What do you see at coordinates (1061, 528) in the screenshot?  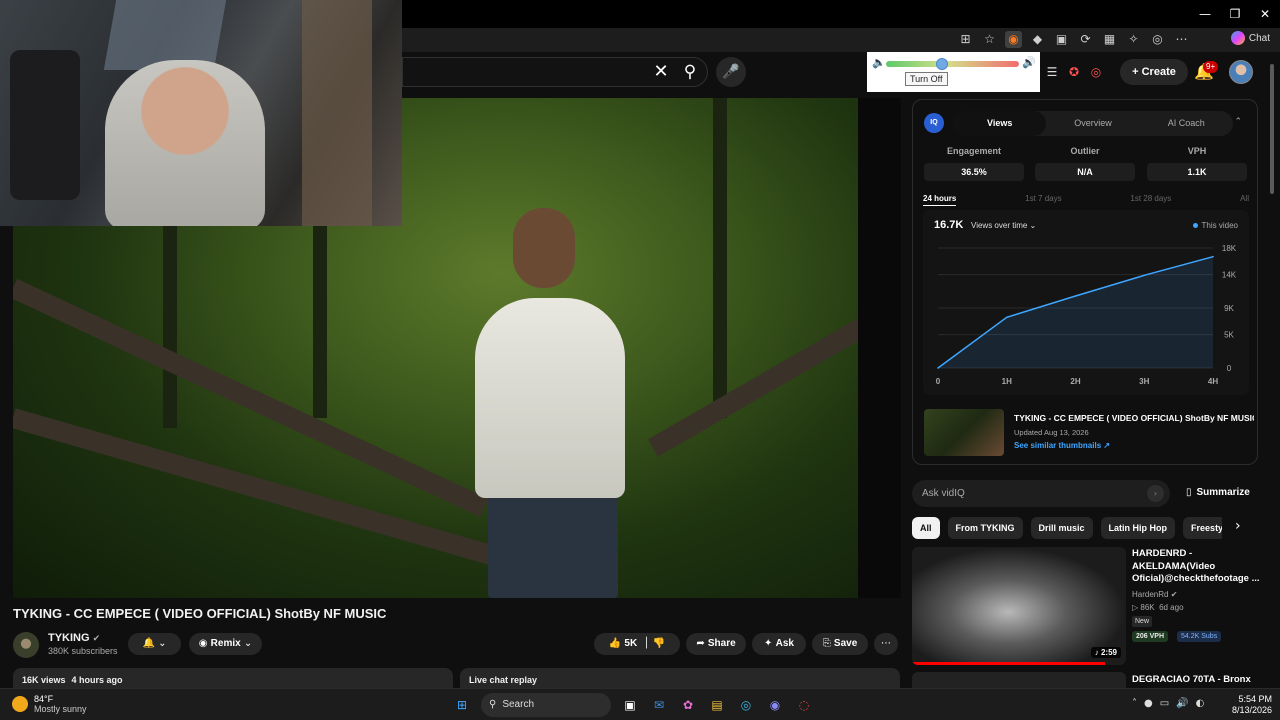 I see `chip-drill-music: Drill music` at bounding box center [1061, 528].